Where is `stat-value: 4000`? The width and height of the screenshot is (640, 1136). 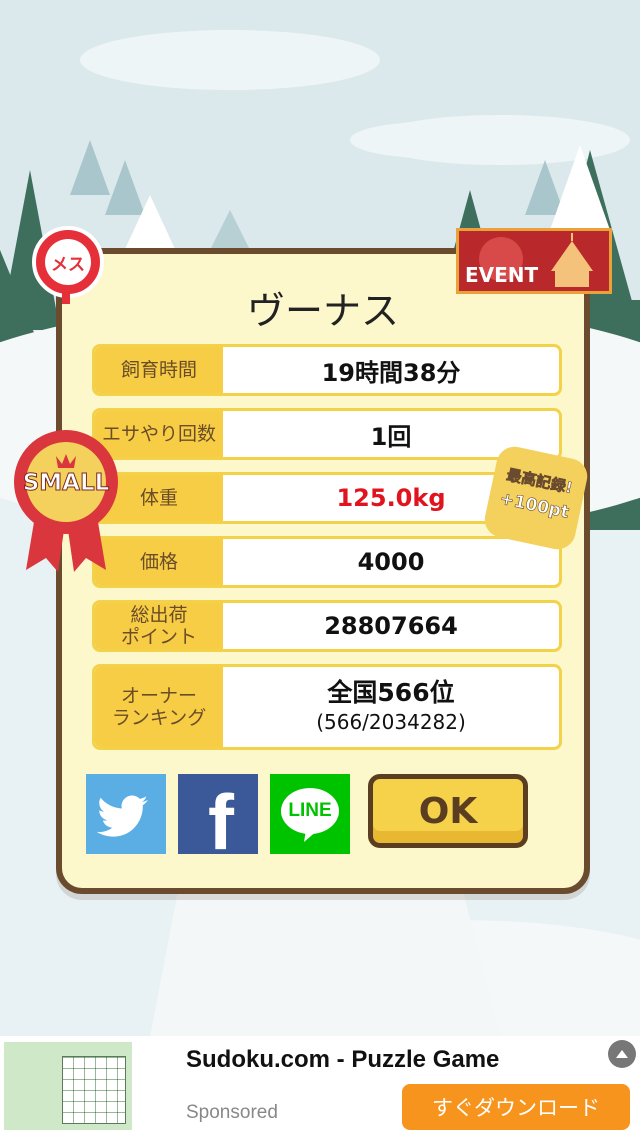
stat-value: 4000 is located at coordinates (391, 562).